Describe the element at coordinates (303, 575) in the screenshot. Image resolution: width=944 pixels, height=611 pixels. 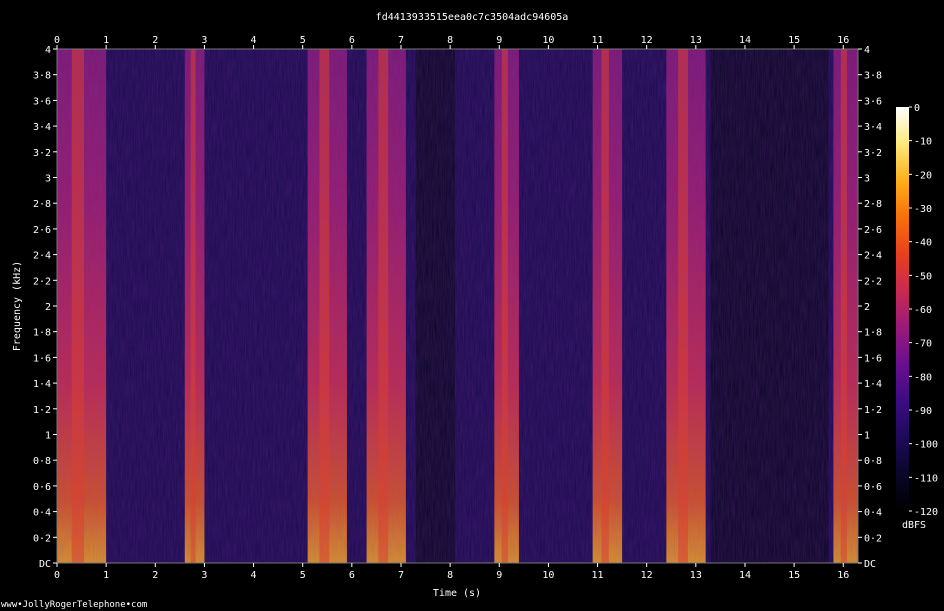
I see `x-tick-bottom-label: 5` at that location.